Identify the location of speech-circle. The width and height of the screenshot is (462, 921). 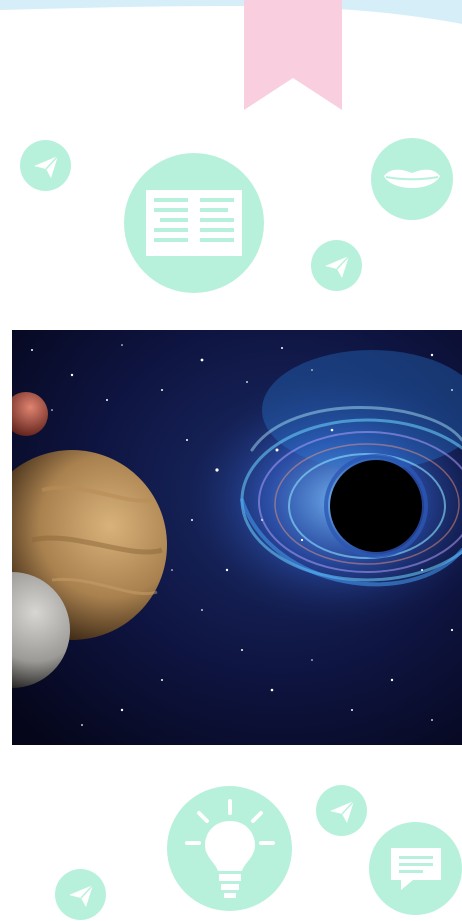
(412, 179).